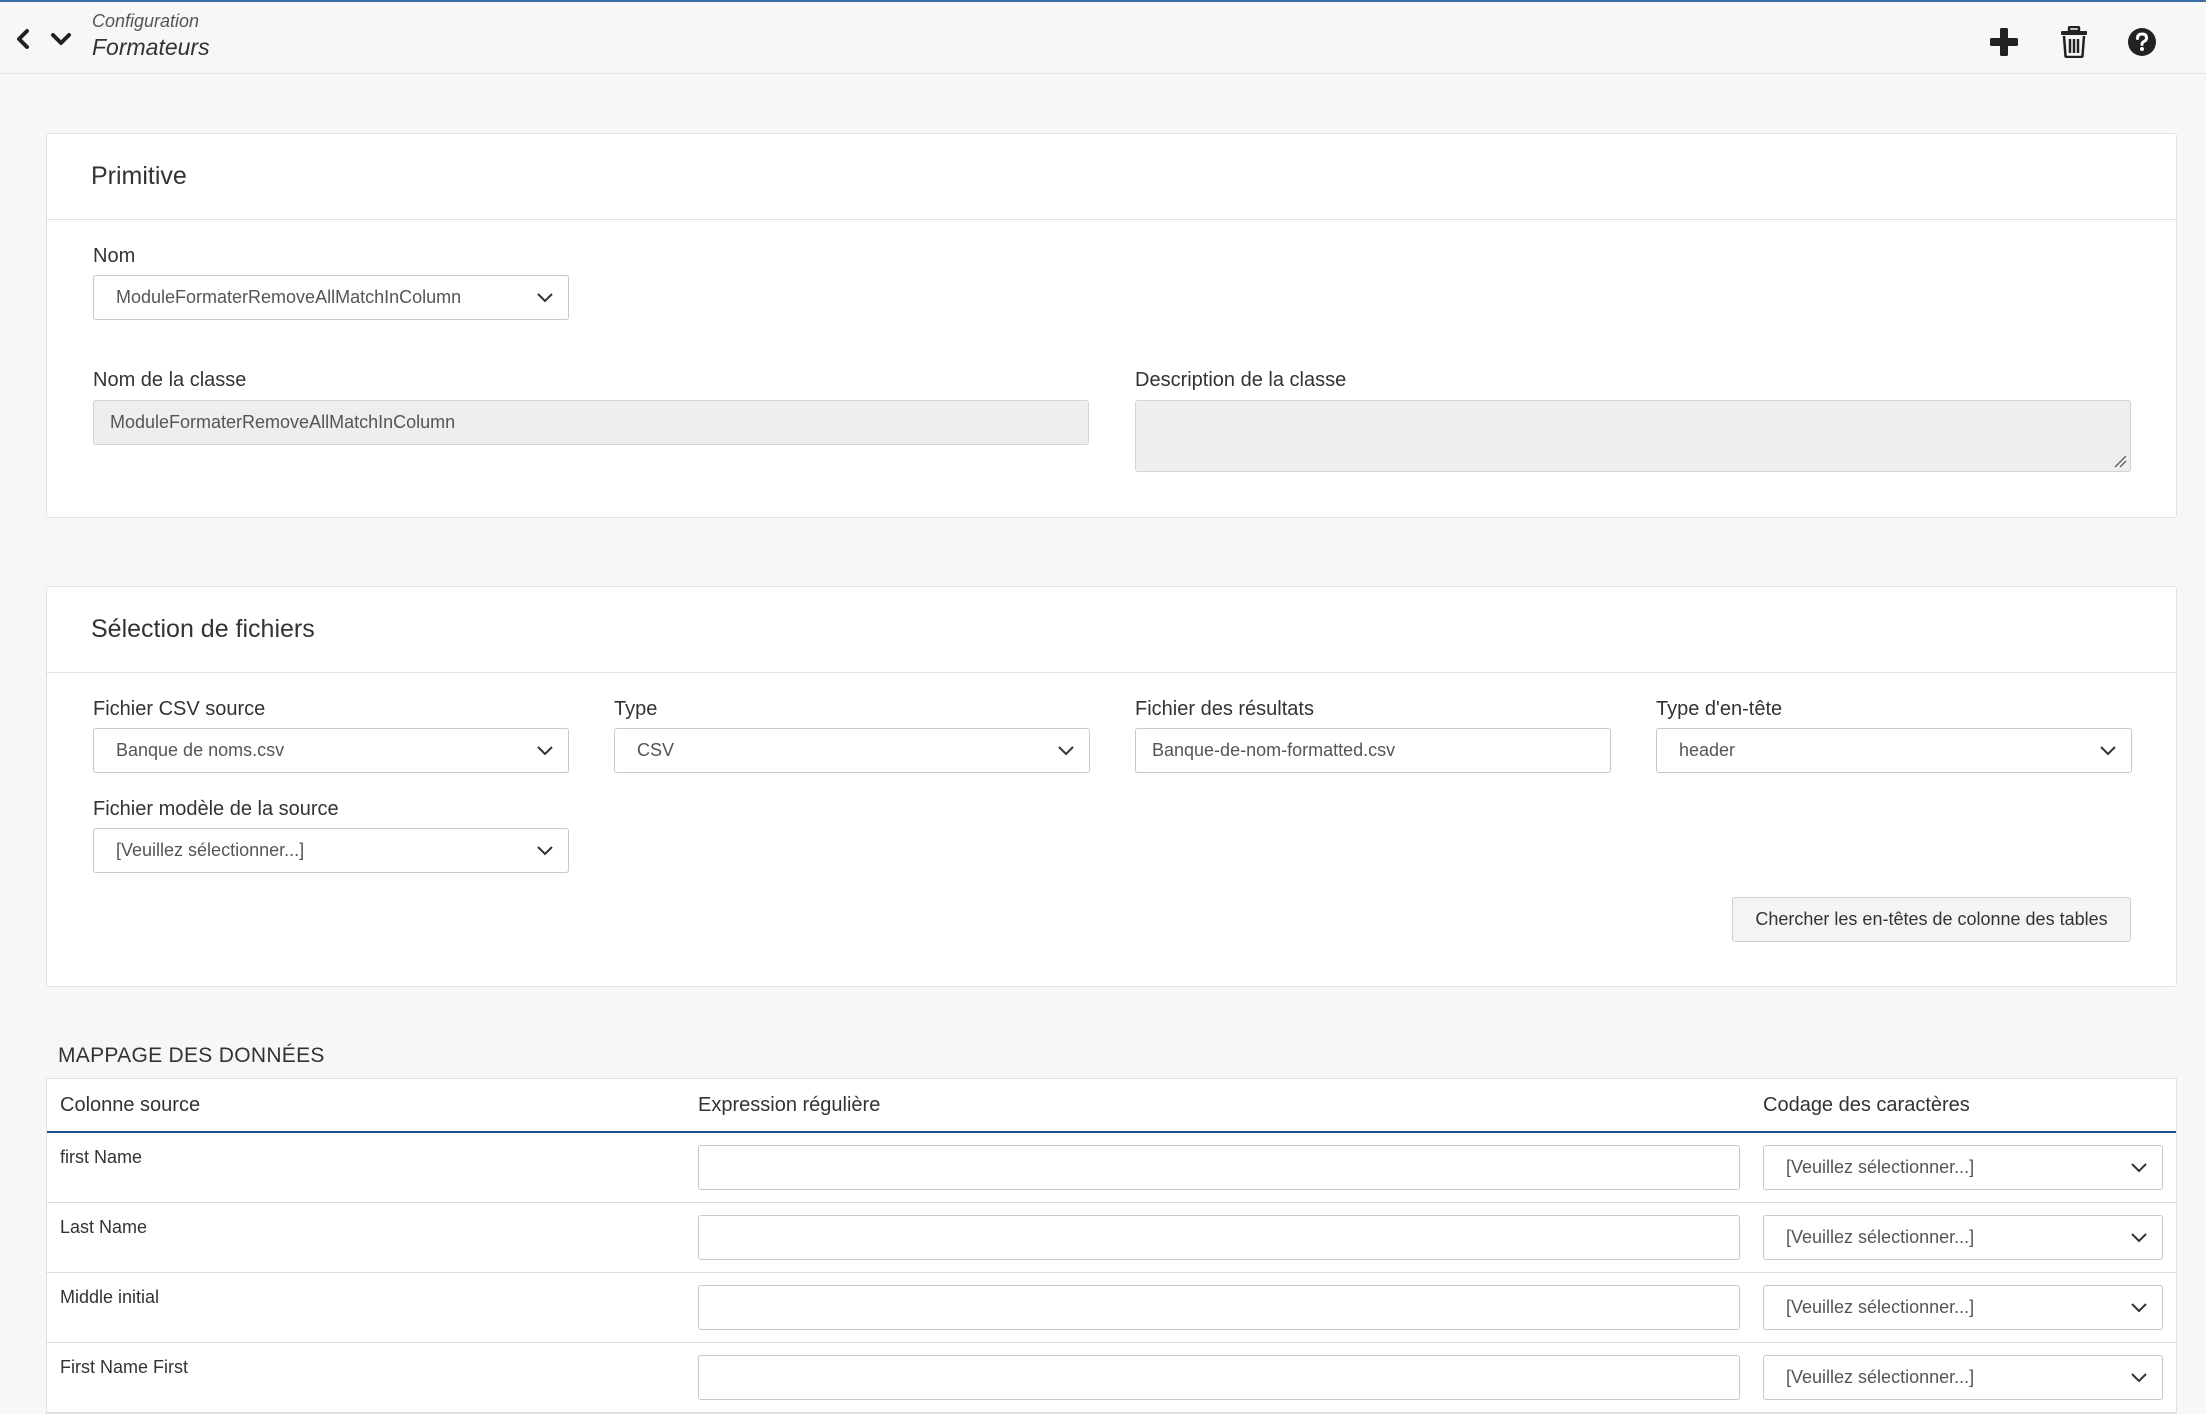 This screenshot has height=1414, width=2206. I want to click on nom-label: Nom, so click(114, 256).